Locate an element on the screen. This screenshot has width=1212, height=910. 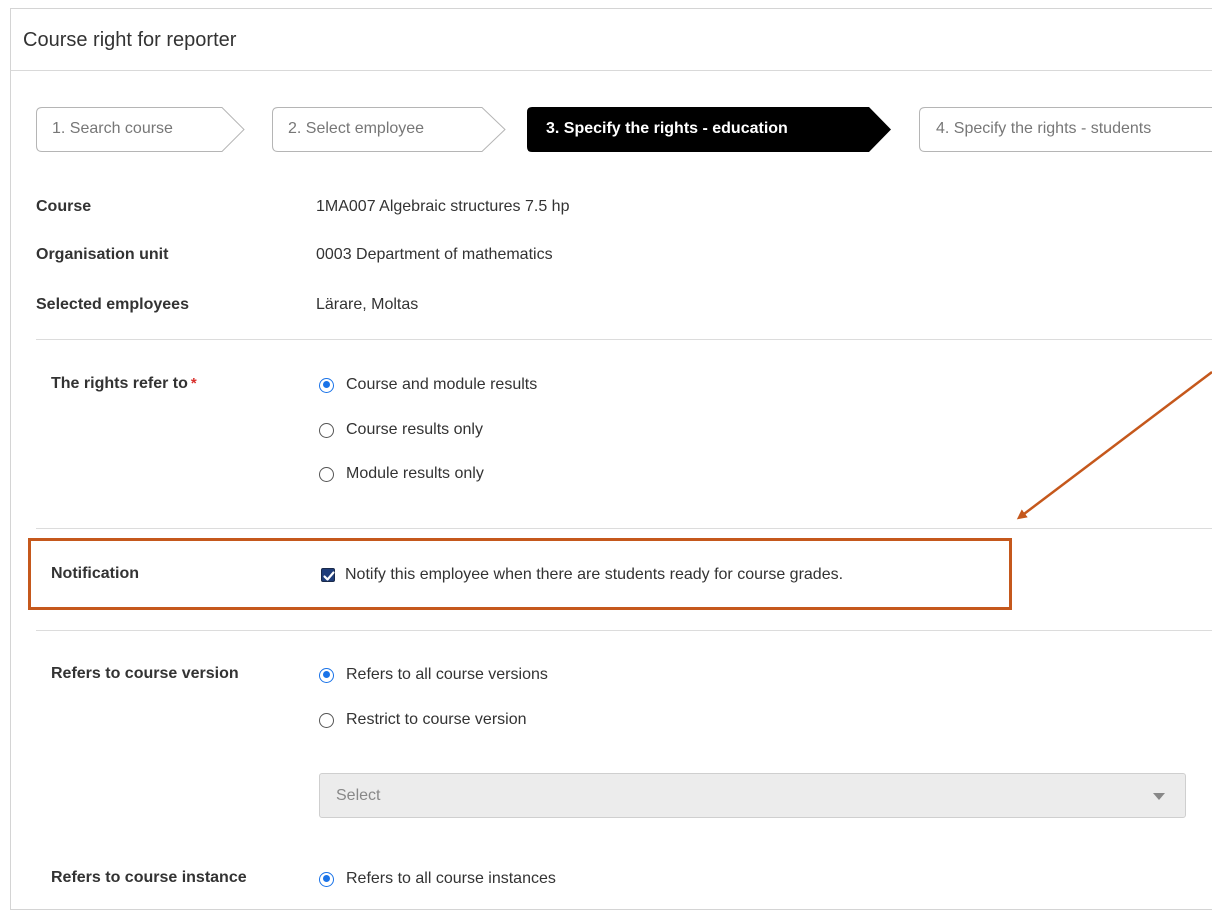
radio-course-results-only: Course results only is located at coordinates (401, 430).